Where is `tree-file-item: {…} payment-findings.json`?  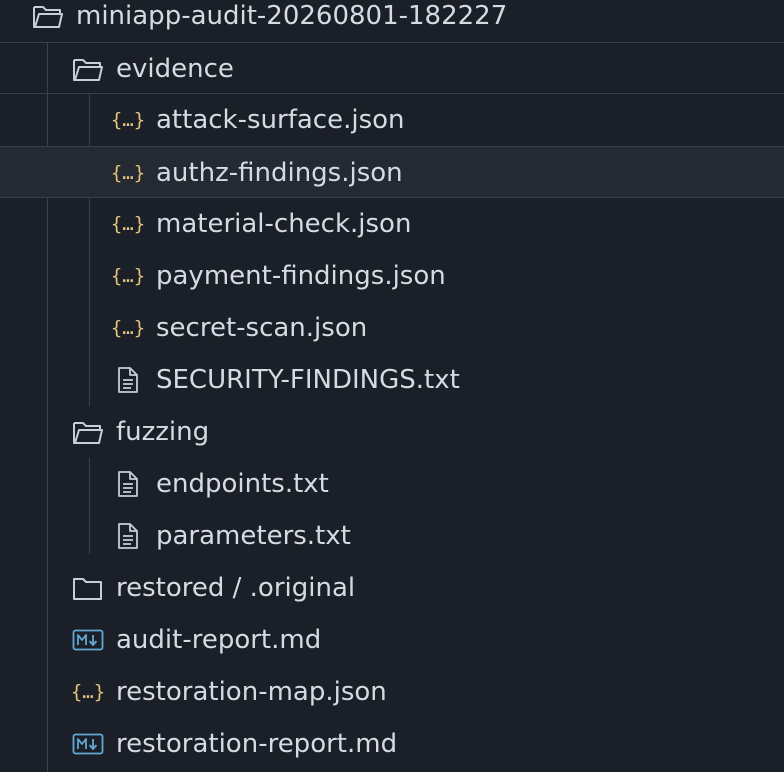 tree-file-item: {…} payment-findings.json is located at coordinates (392, 276).